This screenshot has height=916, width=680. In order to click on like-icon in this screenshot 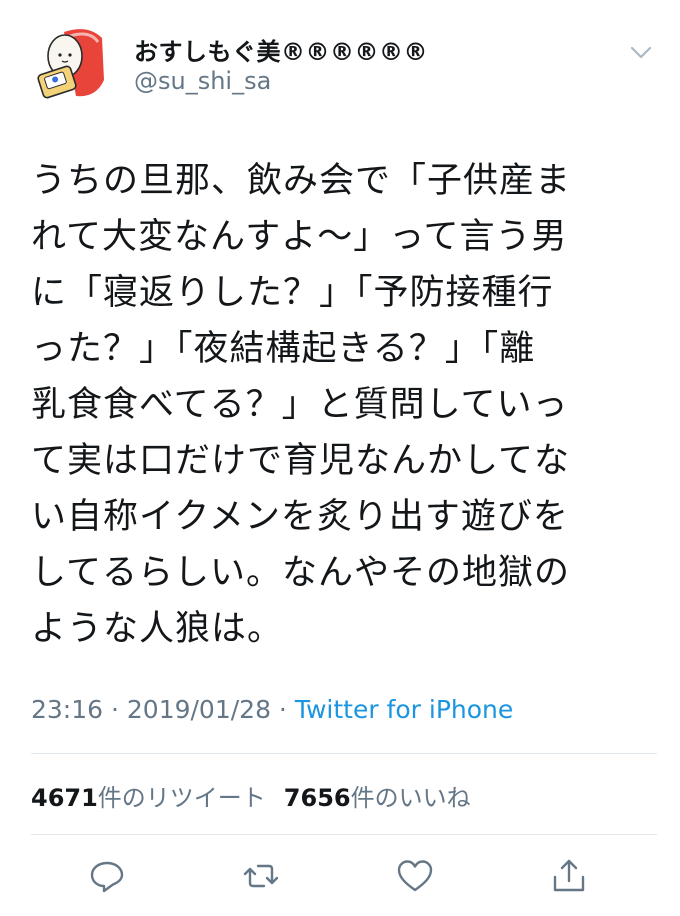, I will do `click(415, 876)`.